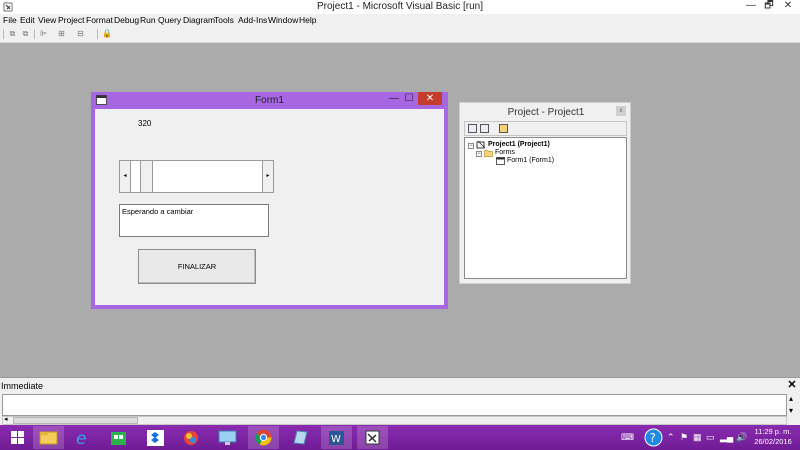 The width and height of the screenshot is (800, 450). Describe the element at coordinates (710, 437) in the screenshot. I see `battery-icon: ▭` at that location.